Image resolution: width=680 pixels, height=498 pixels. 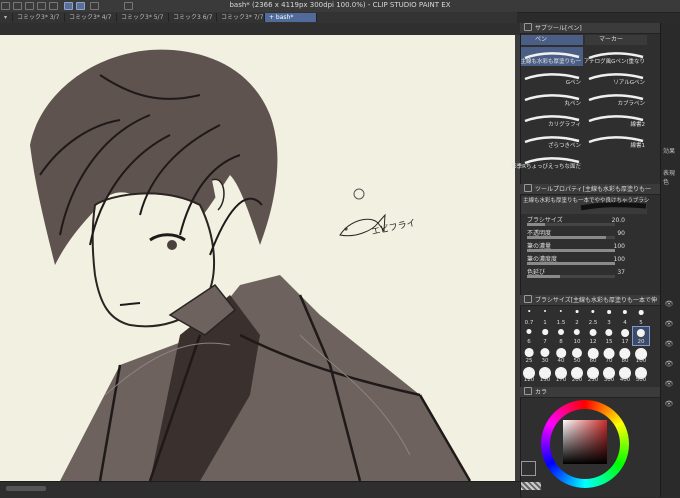 What do you see at coordinates (552, 77) in the screenshot?
I see `brush-item: Gペン` at bounding box center [552, 77].